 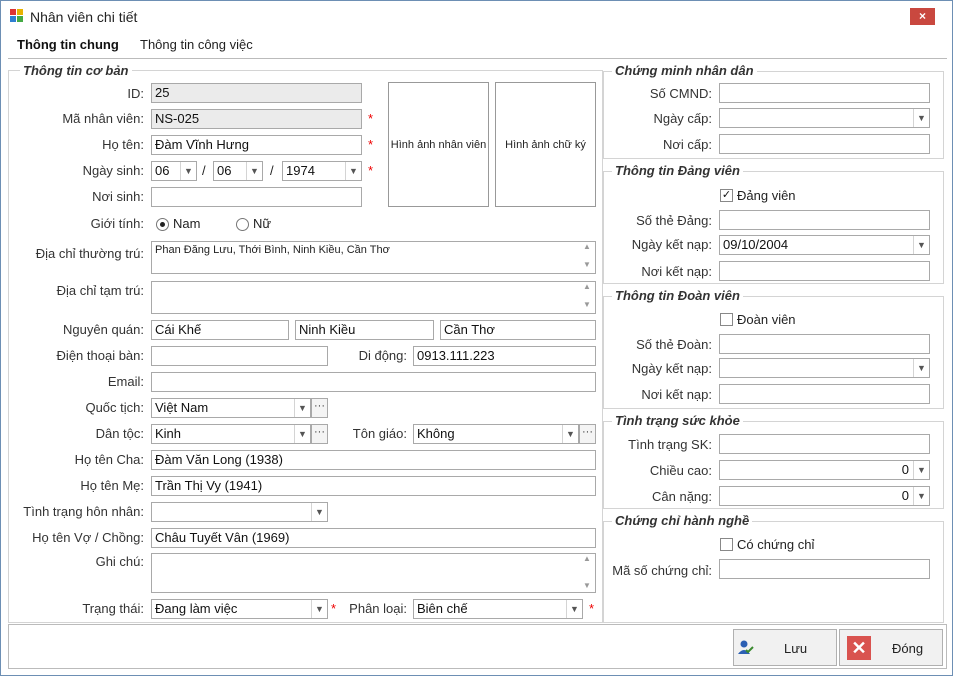 I want to click on union-member-label: Đoàn viên, so click(x=766, y=319).